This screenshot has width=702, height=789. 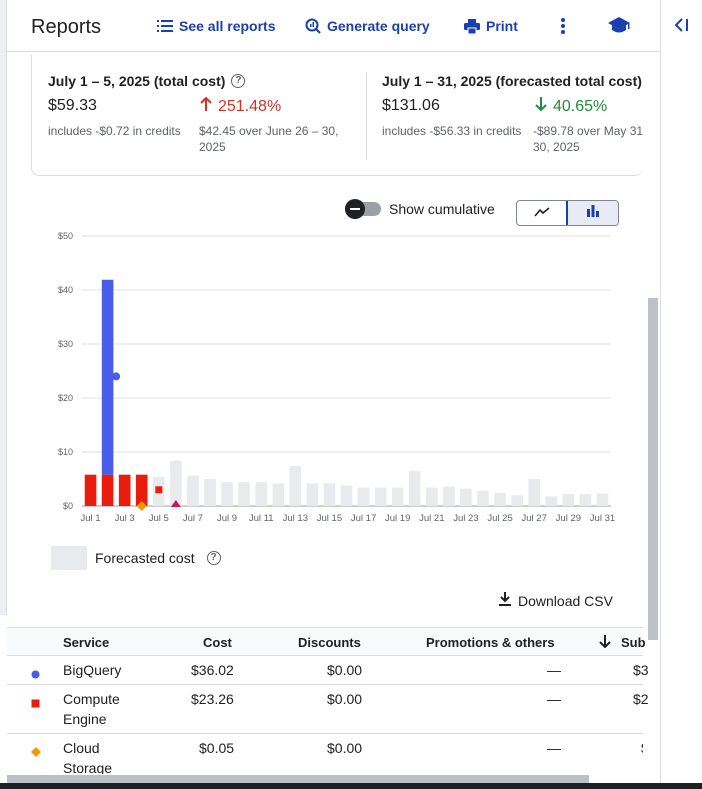 What do you see at coordinates (269, 131) in the screenshot?
I see `summary-left-comparison-line1: $42.45 over June 26 – 30,` at bounding box center [269, 131].